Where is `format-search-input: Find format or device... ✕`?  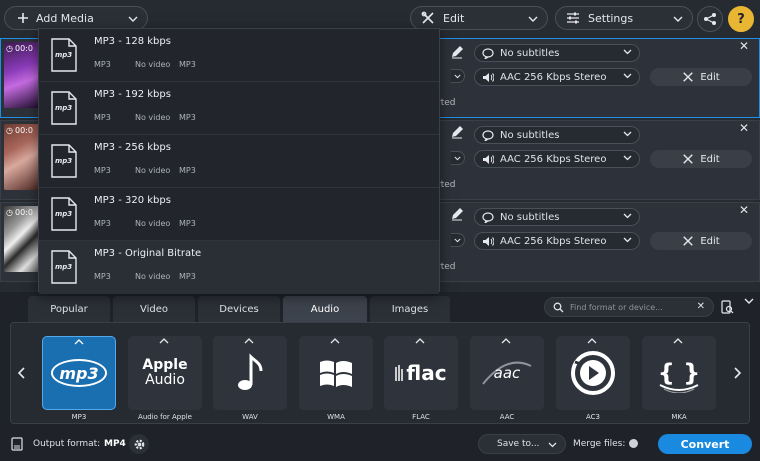
format-search-input: Find format or device... ✕ is located at coordinates (629, 307).